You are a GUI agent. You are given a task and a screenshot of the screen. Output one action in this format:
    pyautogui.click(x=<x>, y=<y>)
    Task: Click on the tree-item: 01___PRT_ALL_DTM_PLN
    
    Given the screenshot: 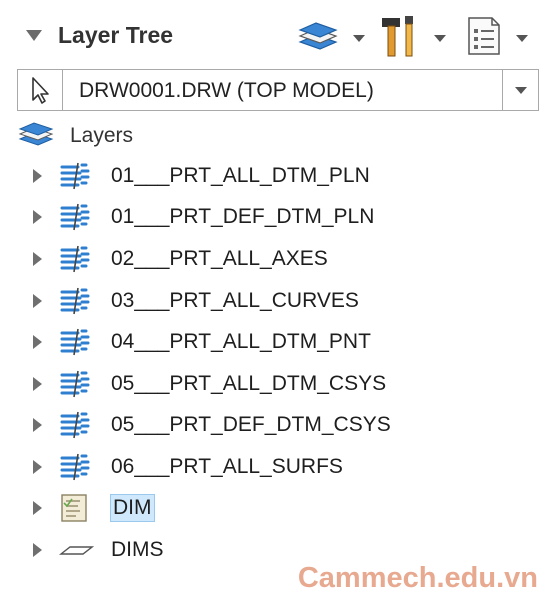 What is the action you would take?
    pyautogui.click(x=273, y=176)
    